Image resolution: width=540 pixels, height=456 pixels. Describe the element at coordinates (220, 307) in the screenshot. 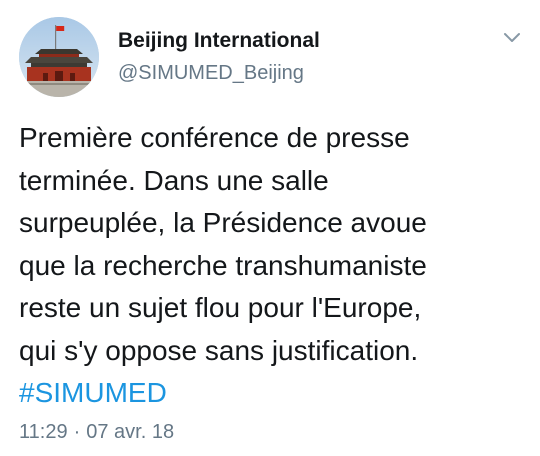

I see `tweet-text-line: reste un sujet flou pour l'Europe,` at that location.